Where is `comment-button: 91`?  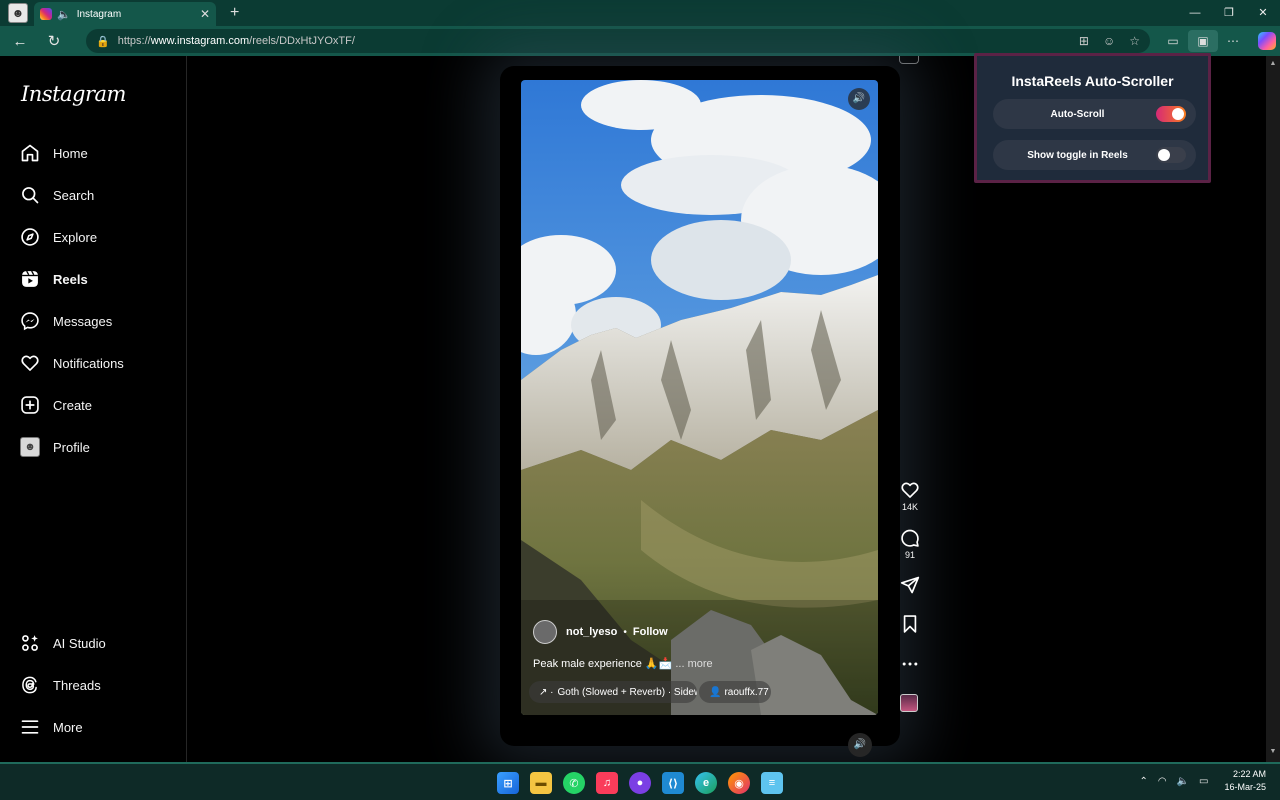 comment-button: 91 is located at coordinates (910, 544).